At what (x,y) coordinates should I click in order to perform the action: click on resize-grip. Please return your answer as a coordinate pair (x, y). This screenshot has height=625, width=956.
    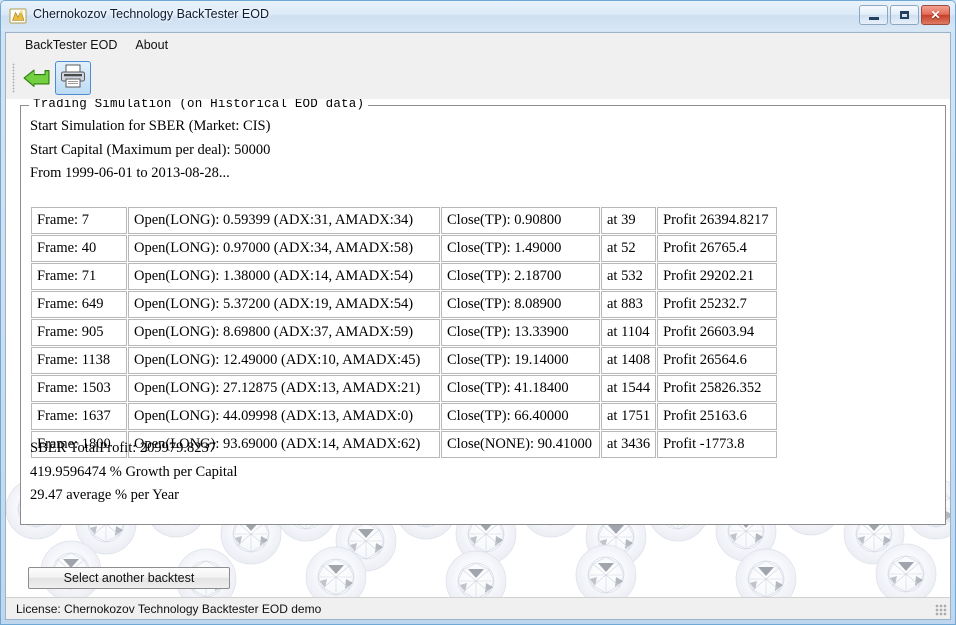
    Looking at the image, I should click on (941, 610).